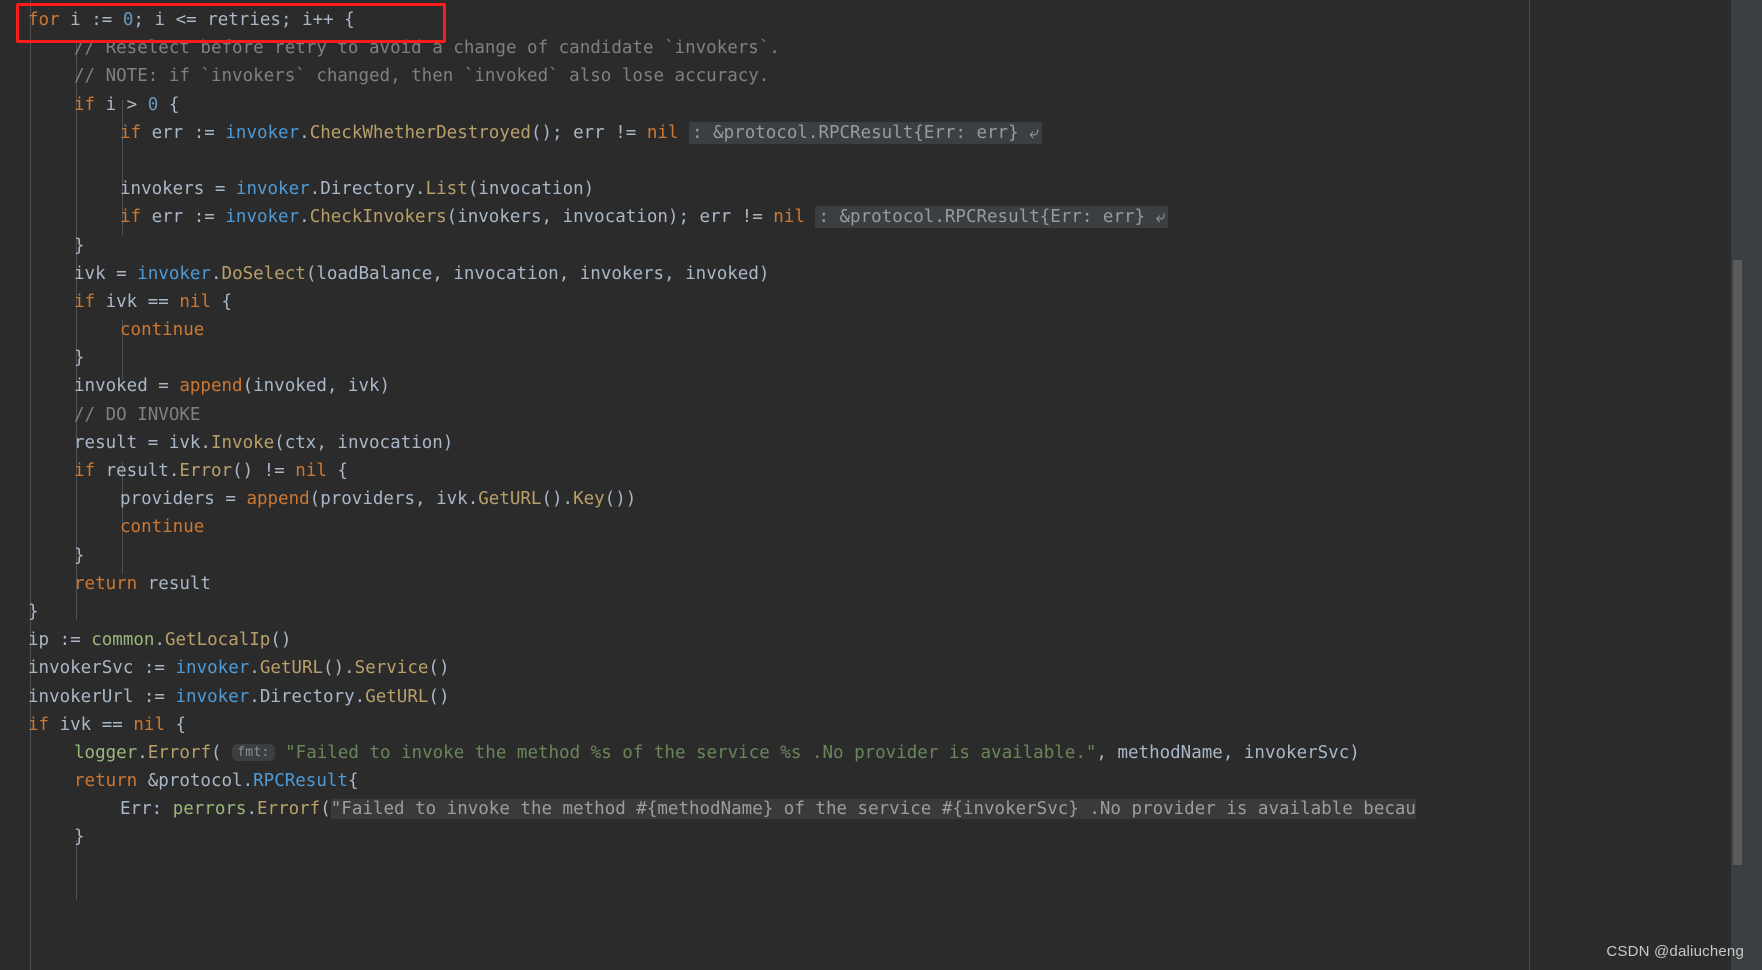 This screenshot has height=970, width=1762. Describe the element at coordinates (244, 20) in the screenshot. I see `code-token: retries` at that location.